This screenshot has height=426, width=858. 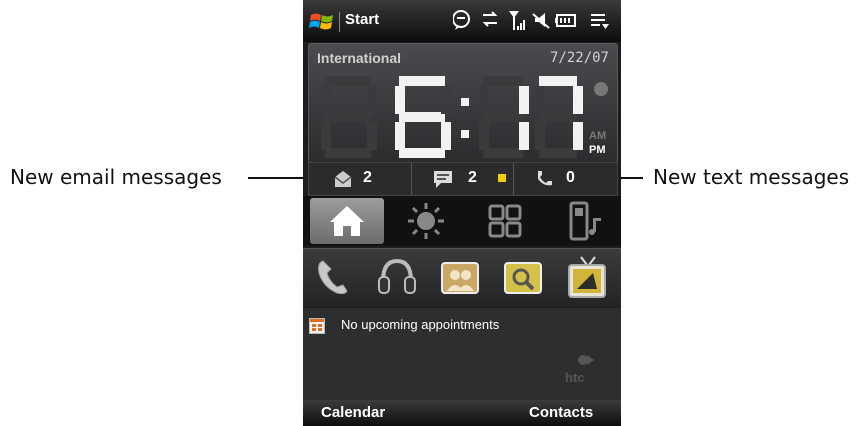 I want to click on tab-programs, so click(x=505, y=221).